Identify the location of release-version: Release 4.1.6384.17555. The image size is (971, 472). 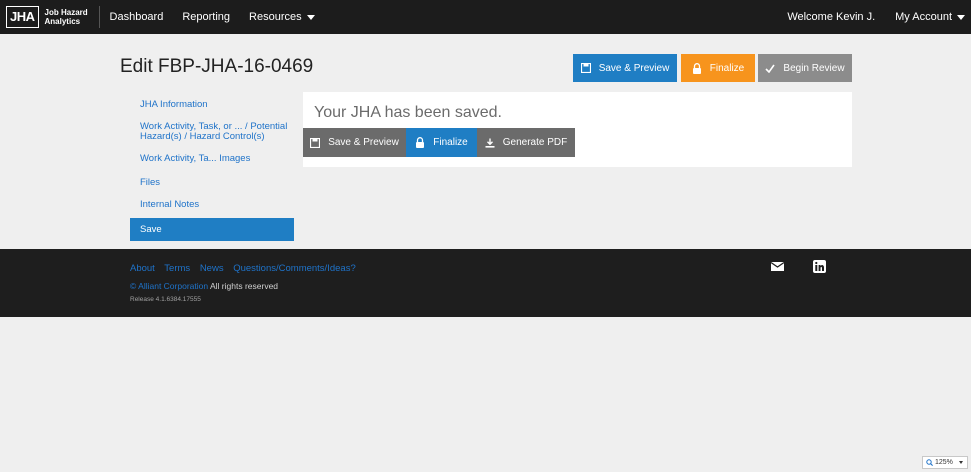
(165, 299).